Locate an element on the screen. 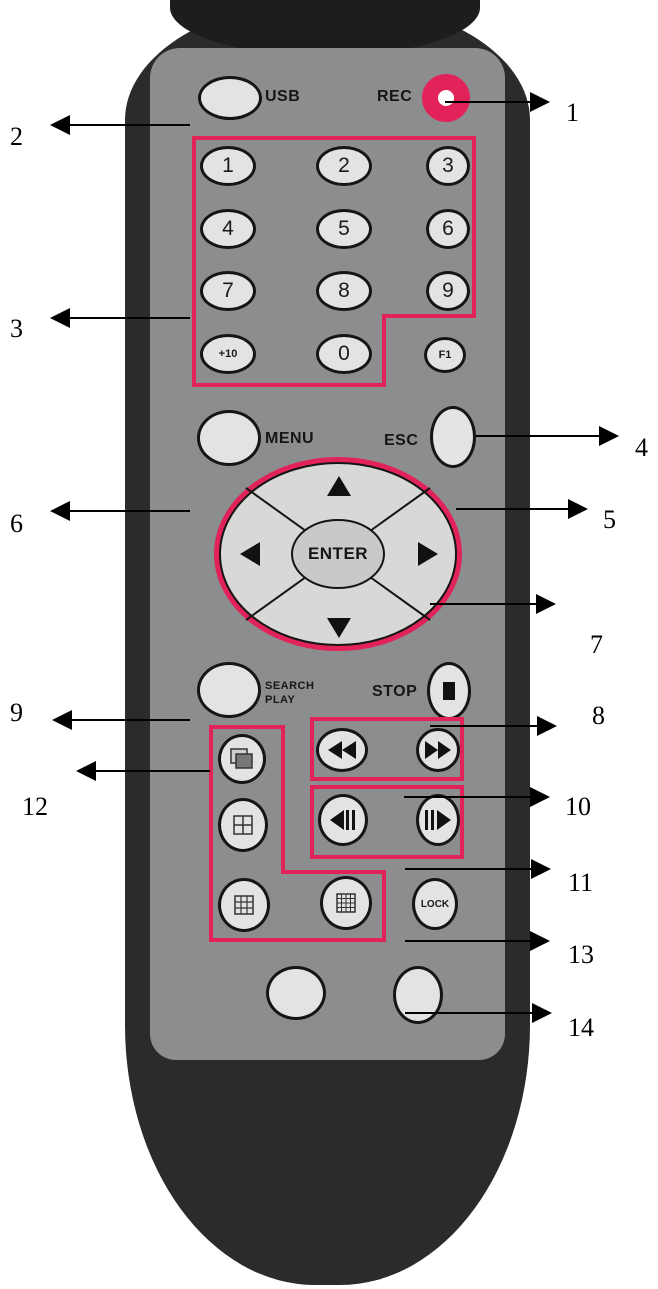 Image resolution: width=658 pixels, height=1289 pixels. callout-10: 10 is located at coordinates (578, 806).